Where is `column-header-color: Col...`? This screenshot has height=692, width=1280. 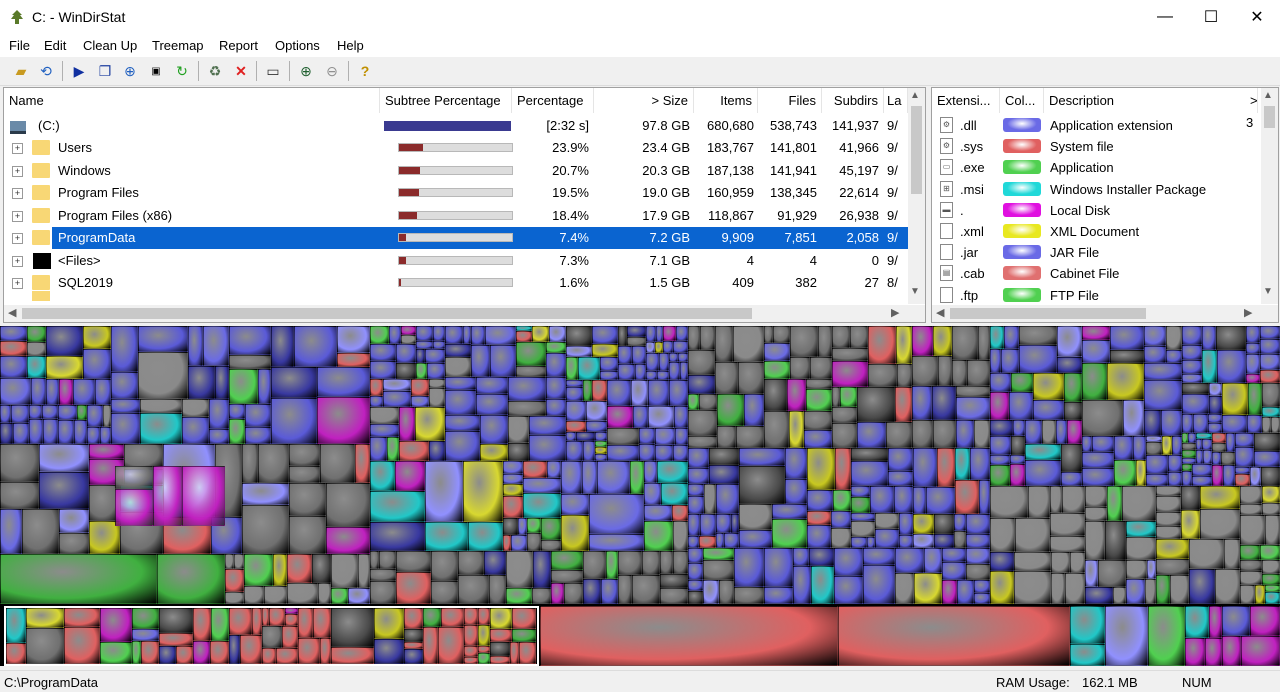
column-header-color: Col... is located at coordinates (1022, 100).